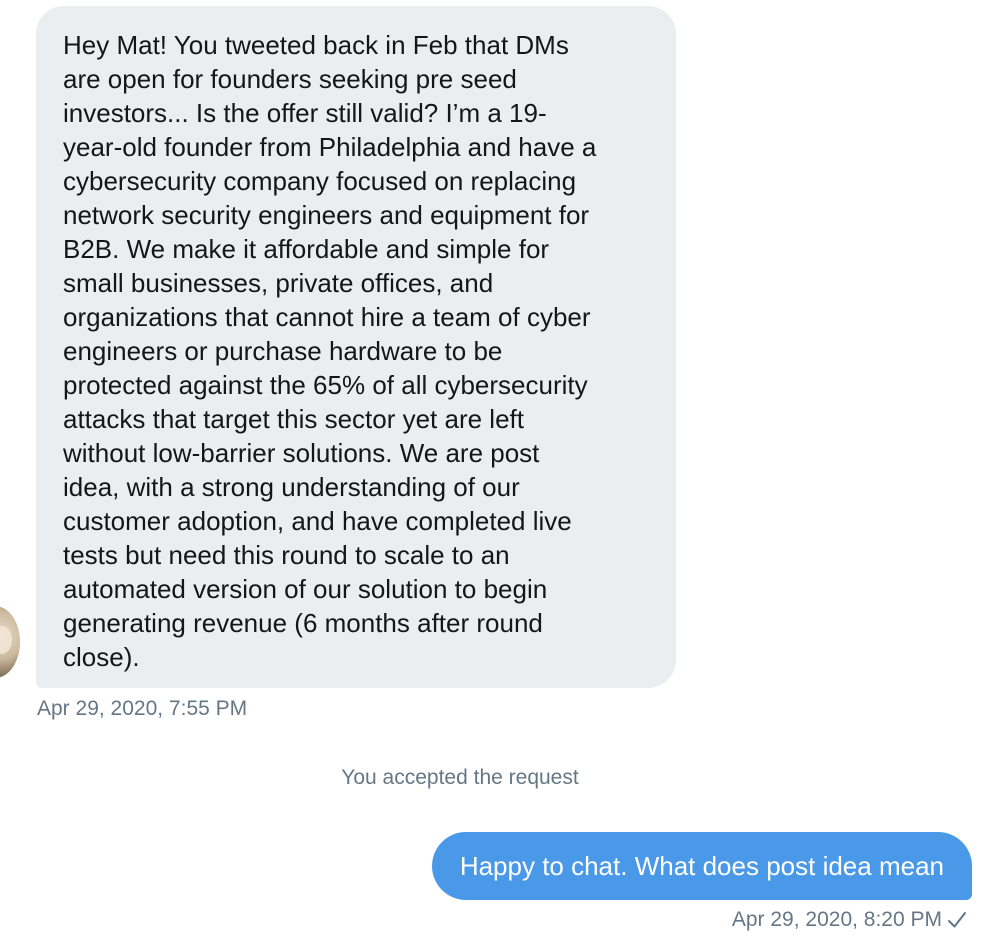 The image size is (984, 944). I want to click on outgoing-message-bubble: Happy to chat. What does post idea mean, so click(701, 866).